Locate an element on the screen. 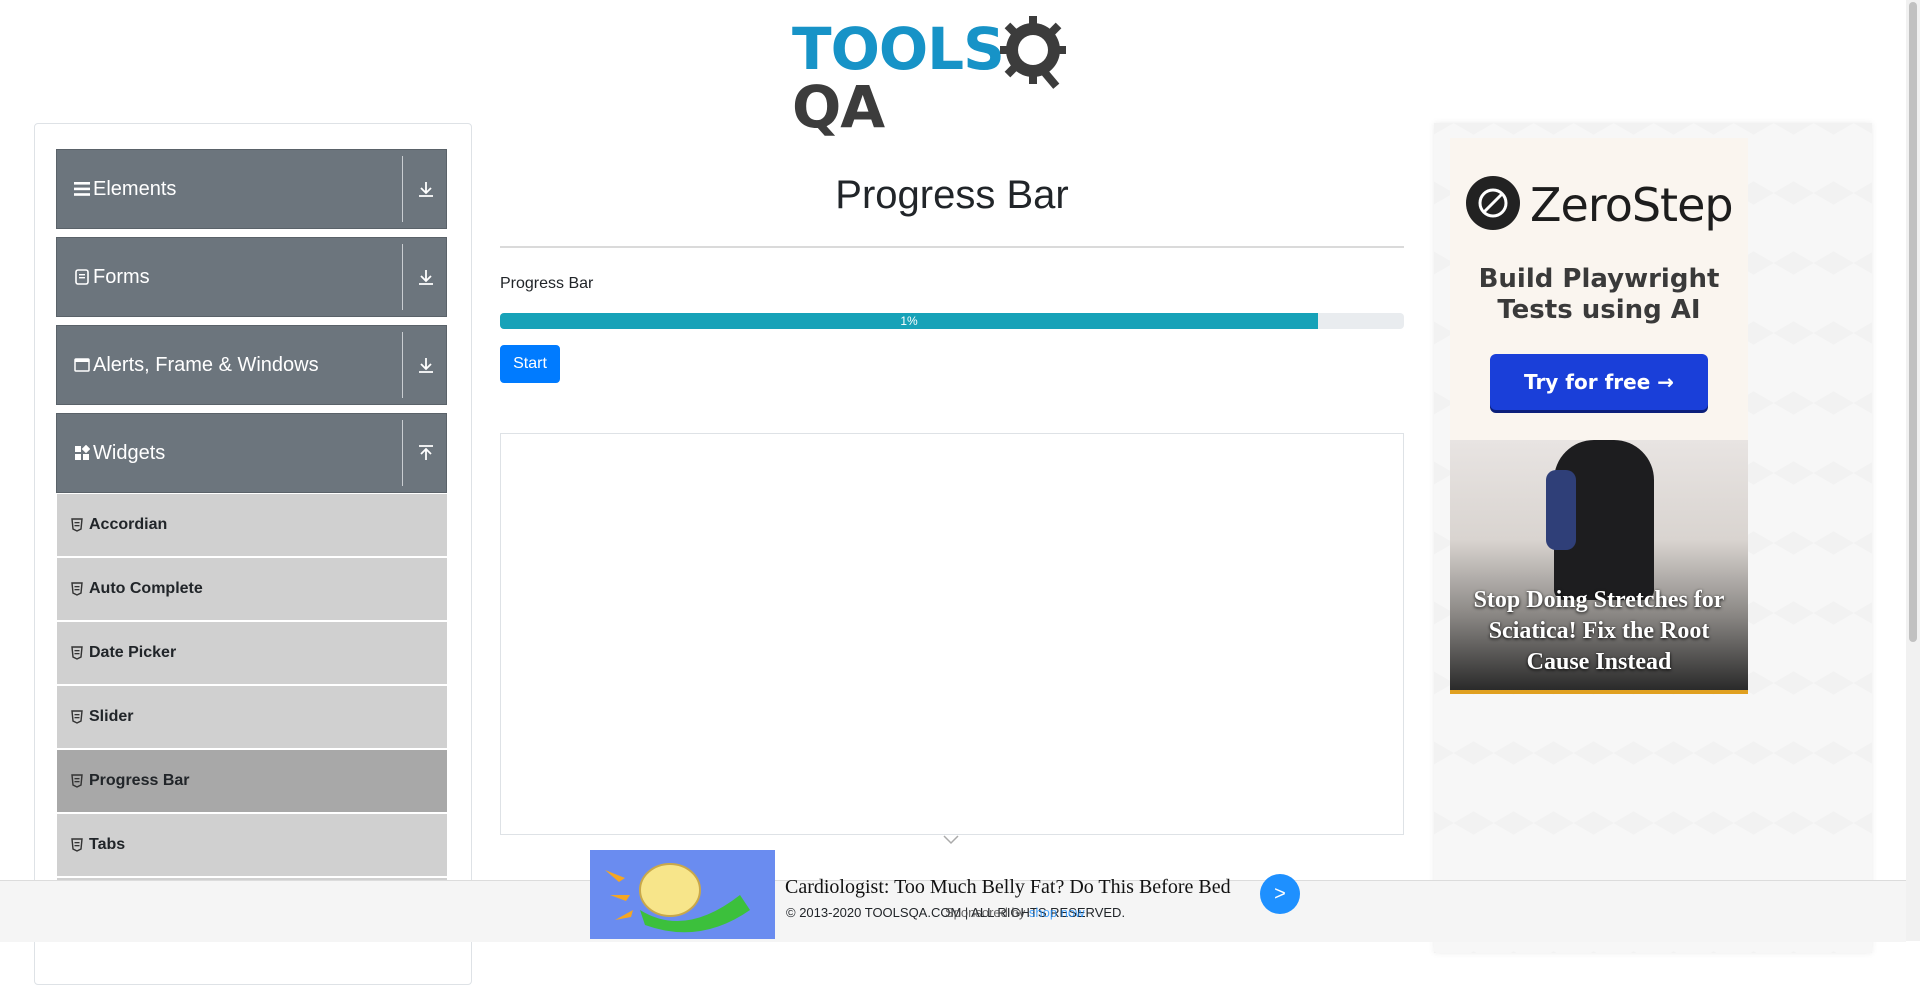  group-elements: Elements is located at coordinates (251, 189).